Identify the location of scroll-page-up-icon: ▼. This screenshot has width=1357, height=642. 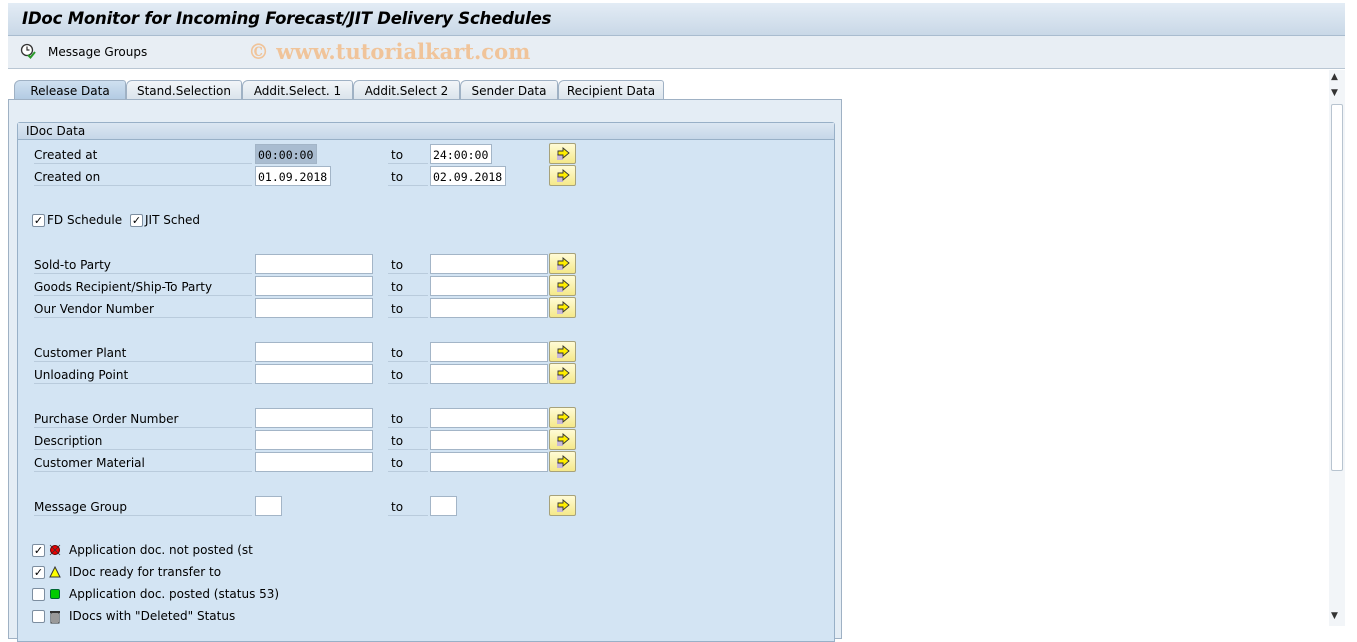
(1334, 93).